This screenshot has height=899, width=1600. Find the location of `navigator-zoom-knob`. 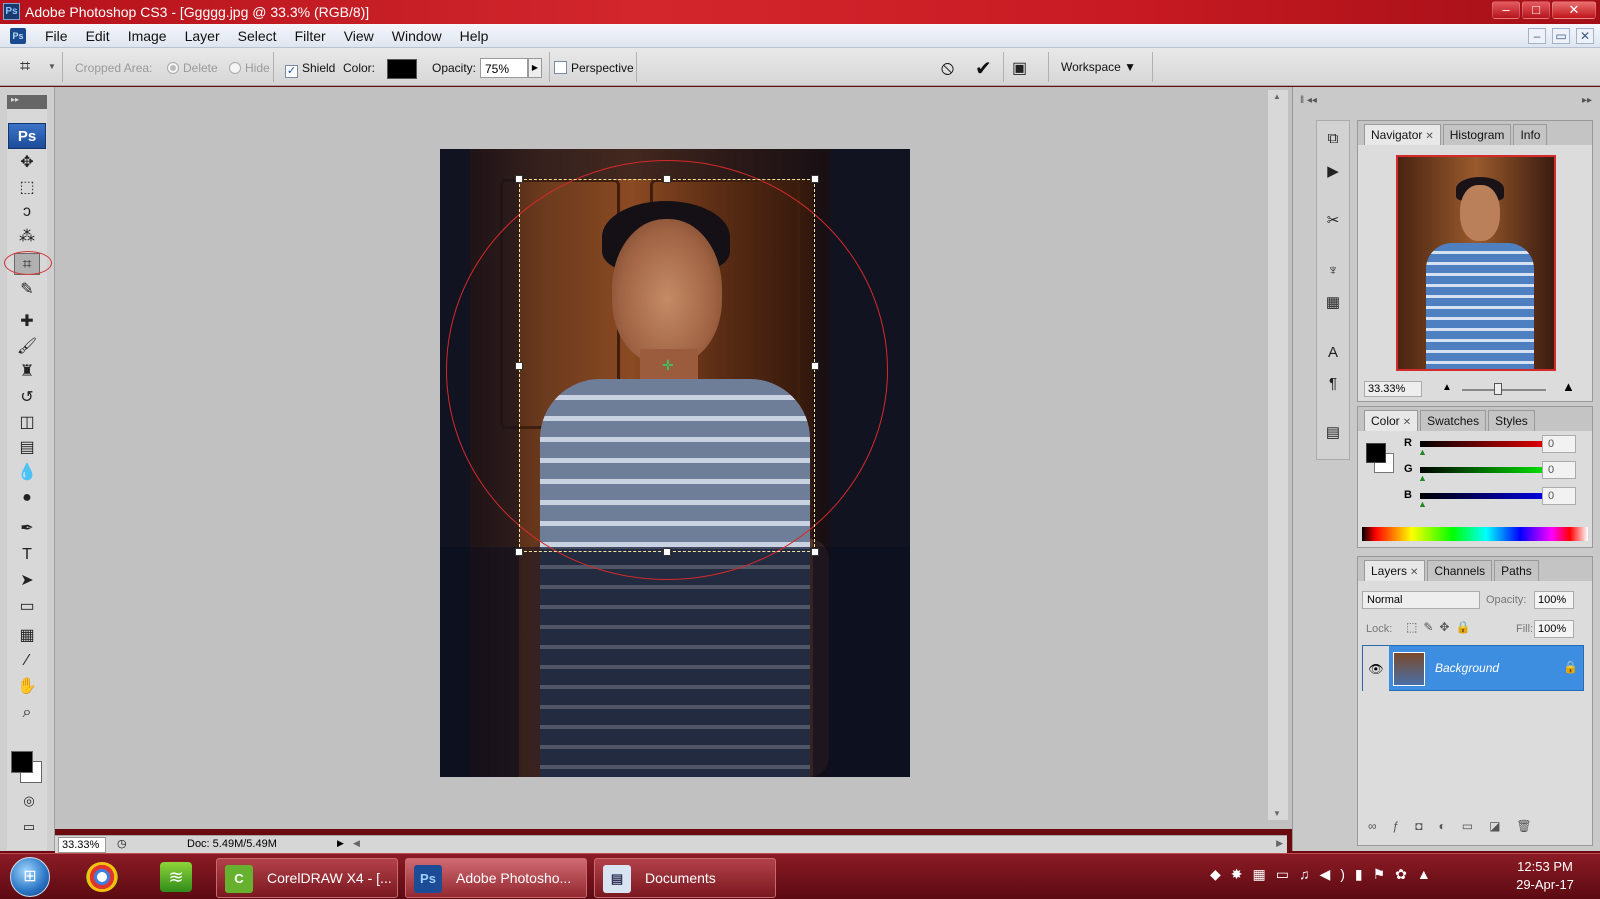

navigator-zoom-knob is located at coordinates (1498, 389).